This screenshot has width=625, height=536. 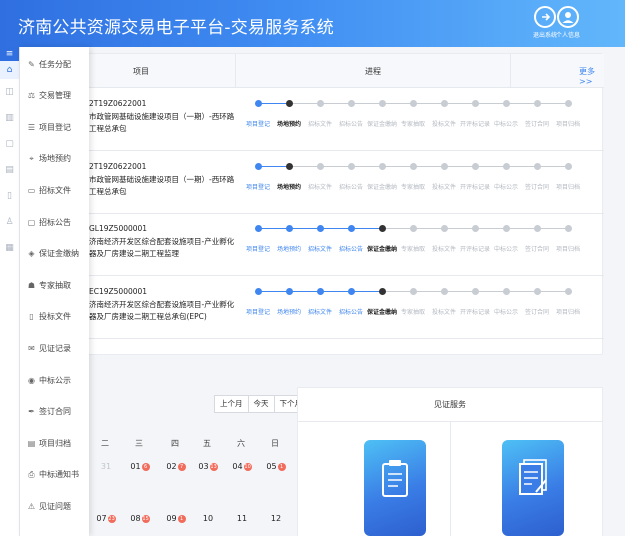 What do you see at coordinates (140, 466) in the screenshot?
I see `calendar-day: 01 6` at bounding box center [140, 466].